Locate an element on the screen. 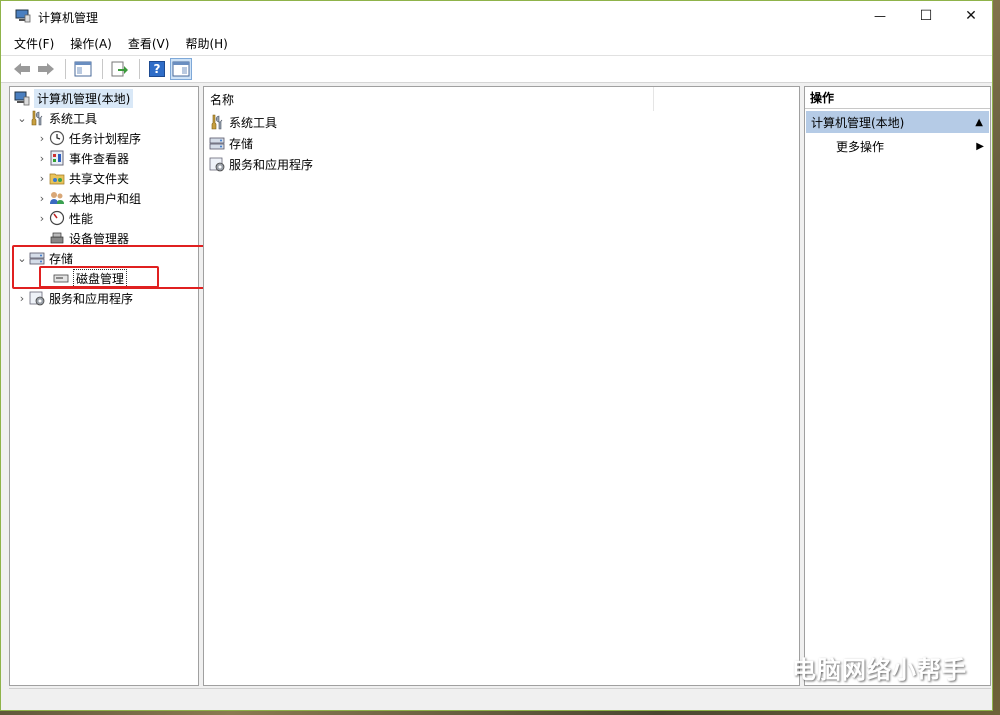 The image size is (1000, 715). storage-icon is located at coordinates (217, 143).